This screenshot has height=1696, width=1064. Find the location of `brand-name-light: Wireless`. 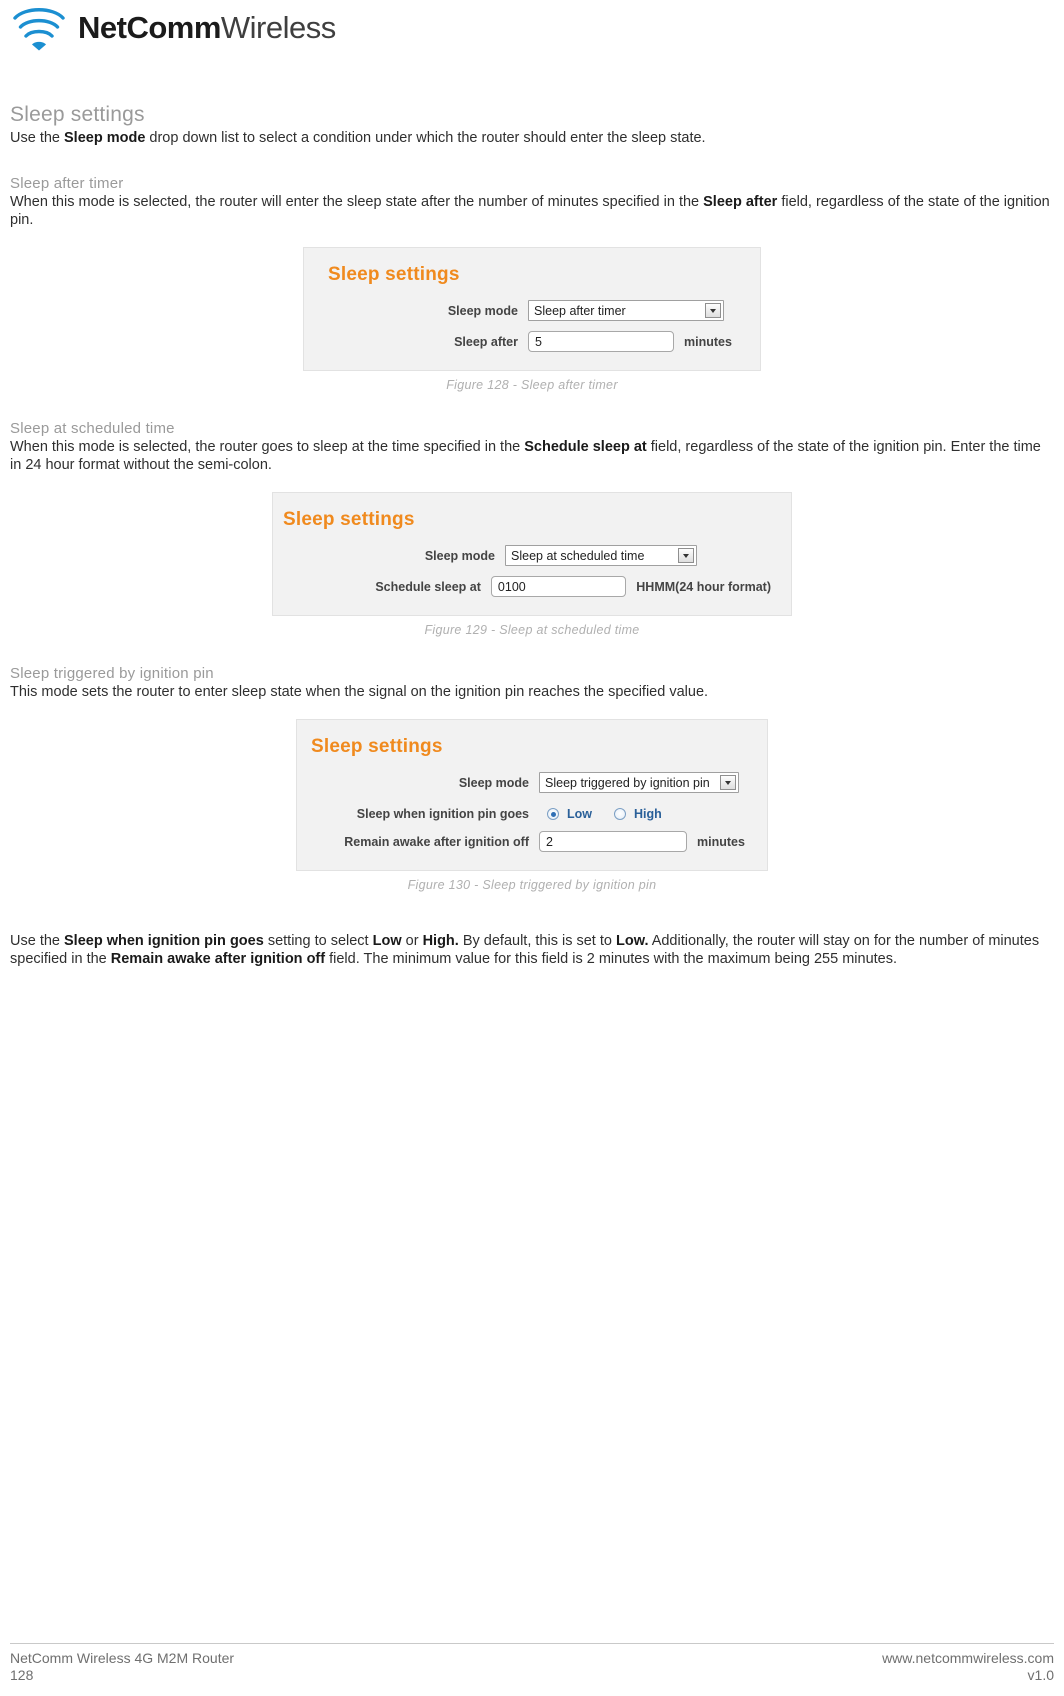

brand-name-light: Wireless is located at coordinates (278, 27).